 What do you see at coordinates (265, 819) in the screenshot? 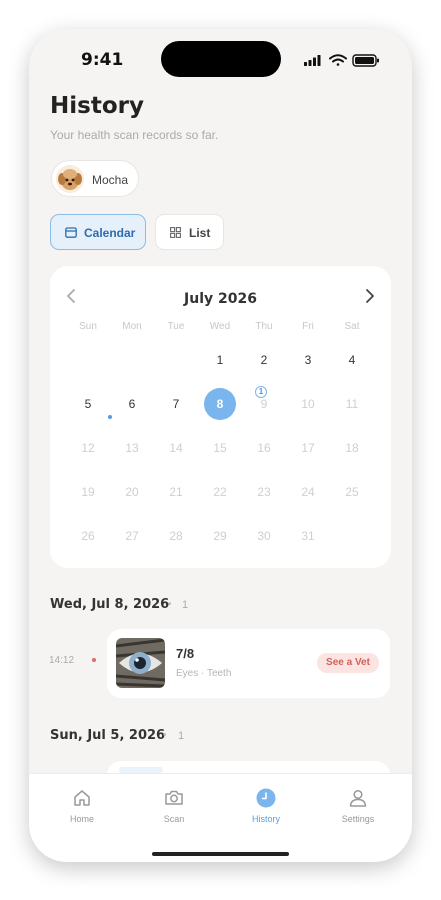
I see `tab-label: History` at bounding box center [265, 819].